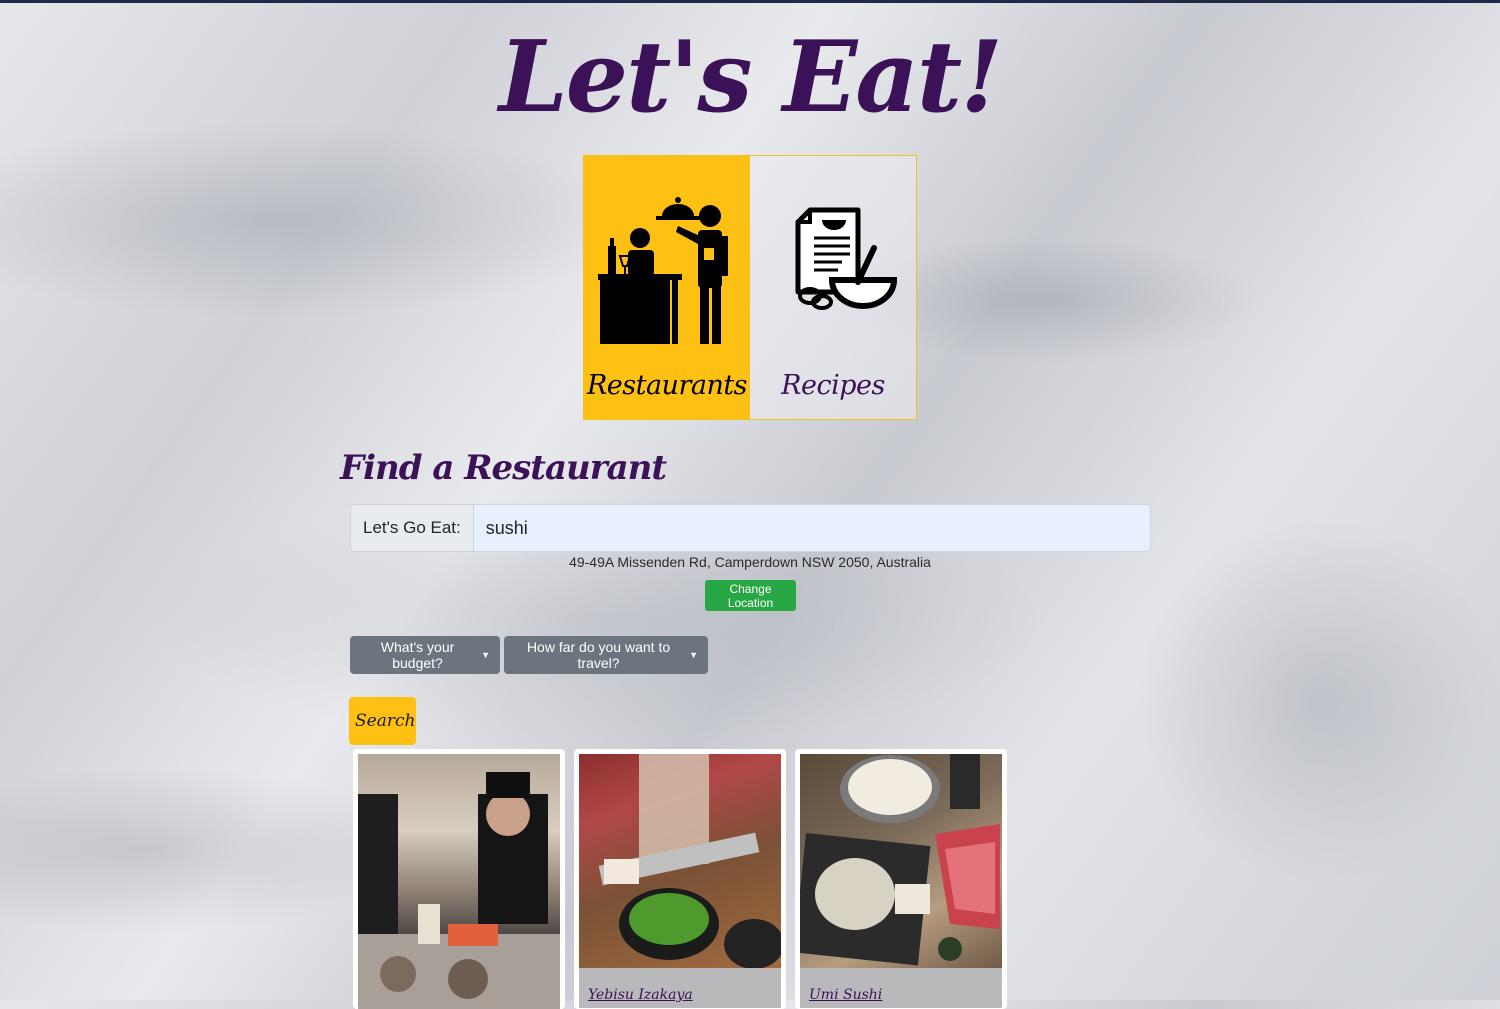 The height and width of the screenshot is (1009, 1500). Describe the element at coordinates (459, 890) in the screenshot. I see `photo-sushi-chefs` at that location.